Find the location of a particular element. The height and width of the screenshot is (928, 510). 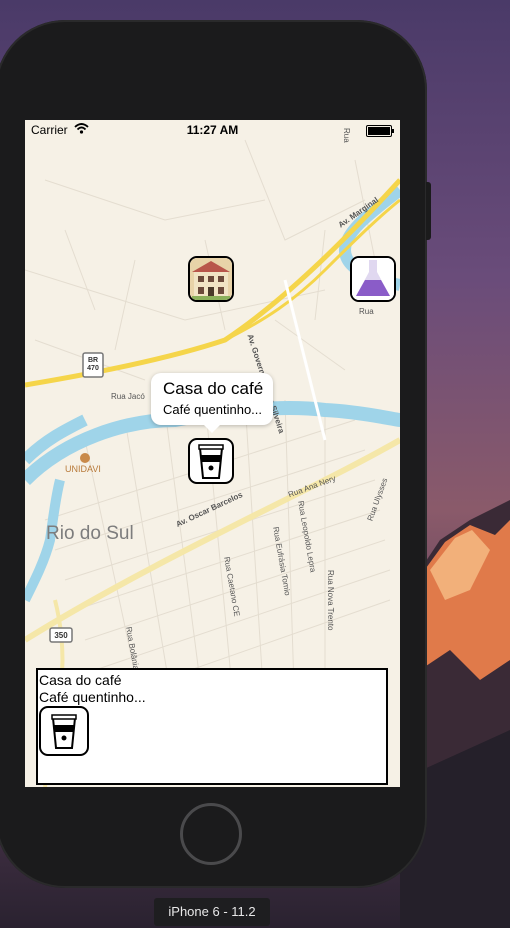

flask-pin is located at coordinates (373, 279).